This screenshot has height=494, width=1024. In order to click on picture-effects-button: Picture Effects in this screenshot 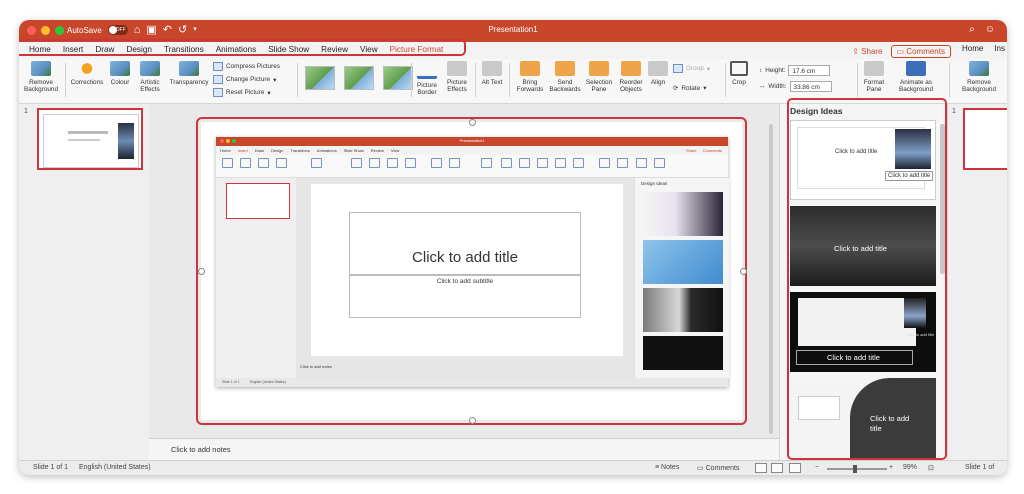, I will do `click(457, 77)`.